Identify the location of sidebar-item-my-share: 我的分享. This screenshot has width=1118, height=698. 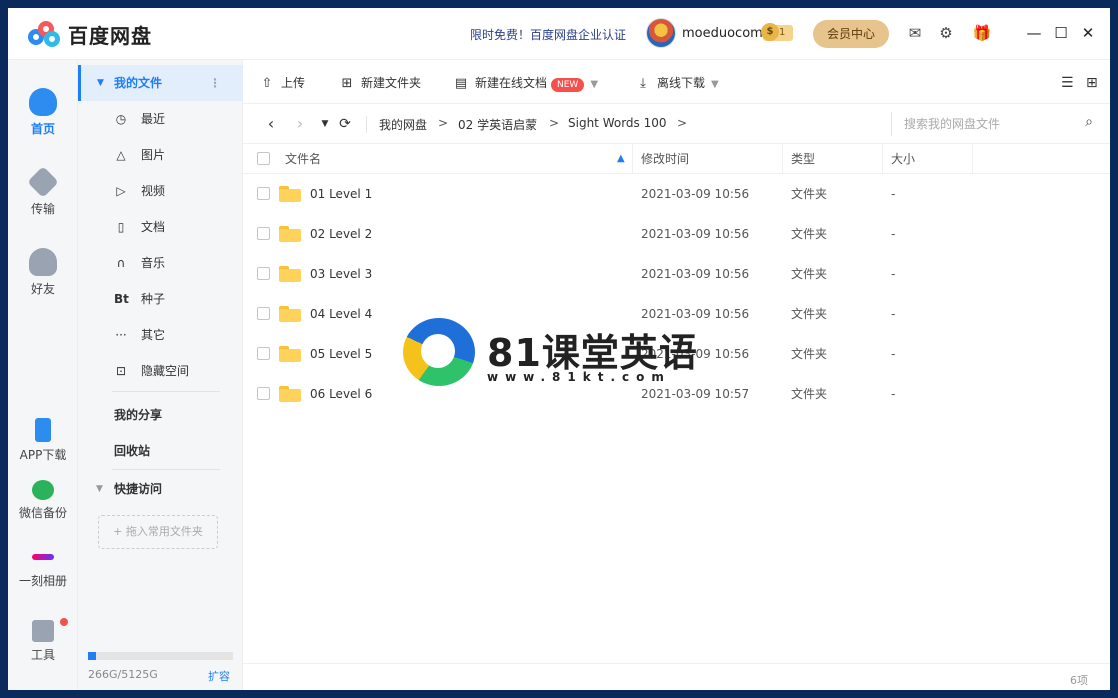
(160, 415).